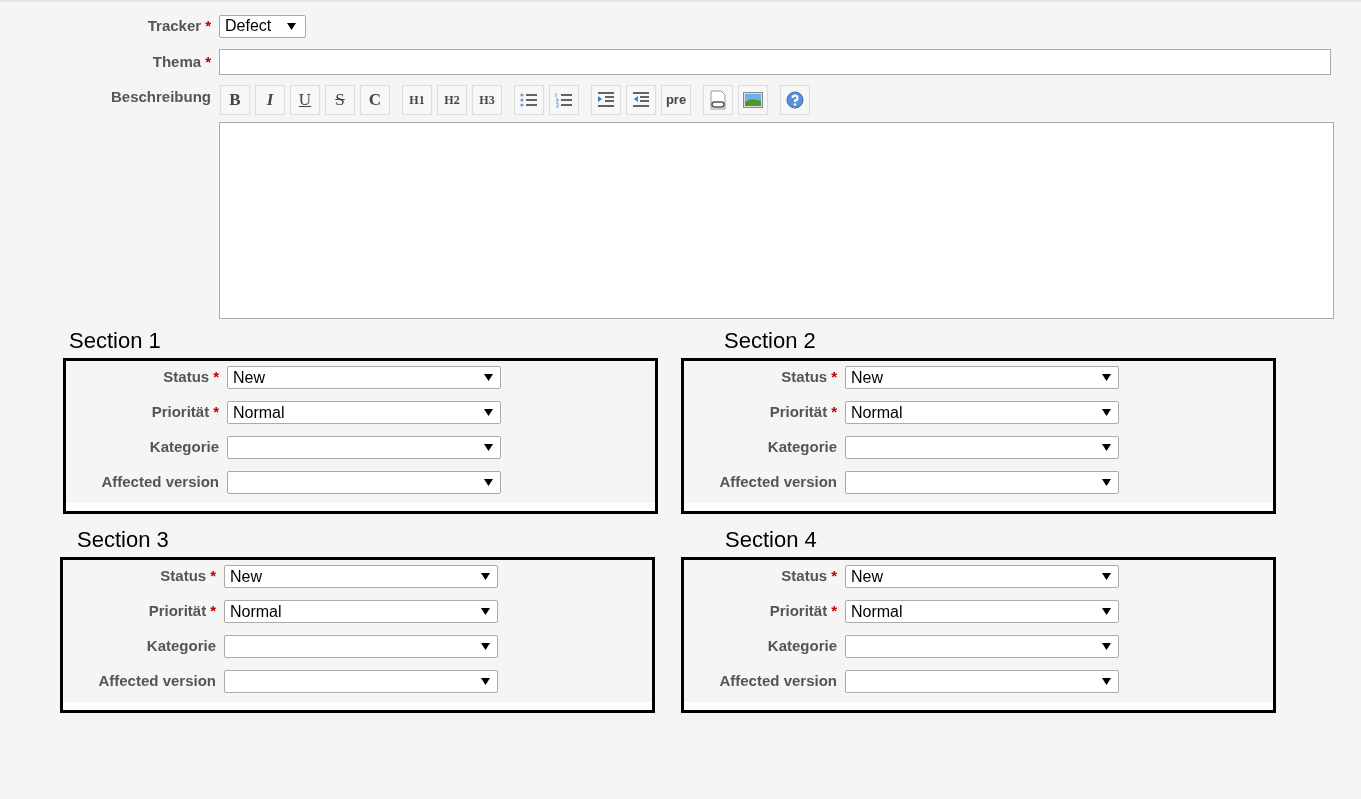  What do you see at coordinates (417, 100) in the screenshot?
I see `toolbar-button: H1` at bounding box center [417, 100].